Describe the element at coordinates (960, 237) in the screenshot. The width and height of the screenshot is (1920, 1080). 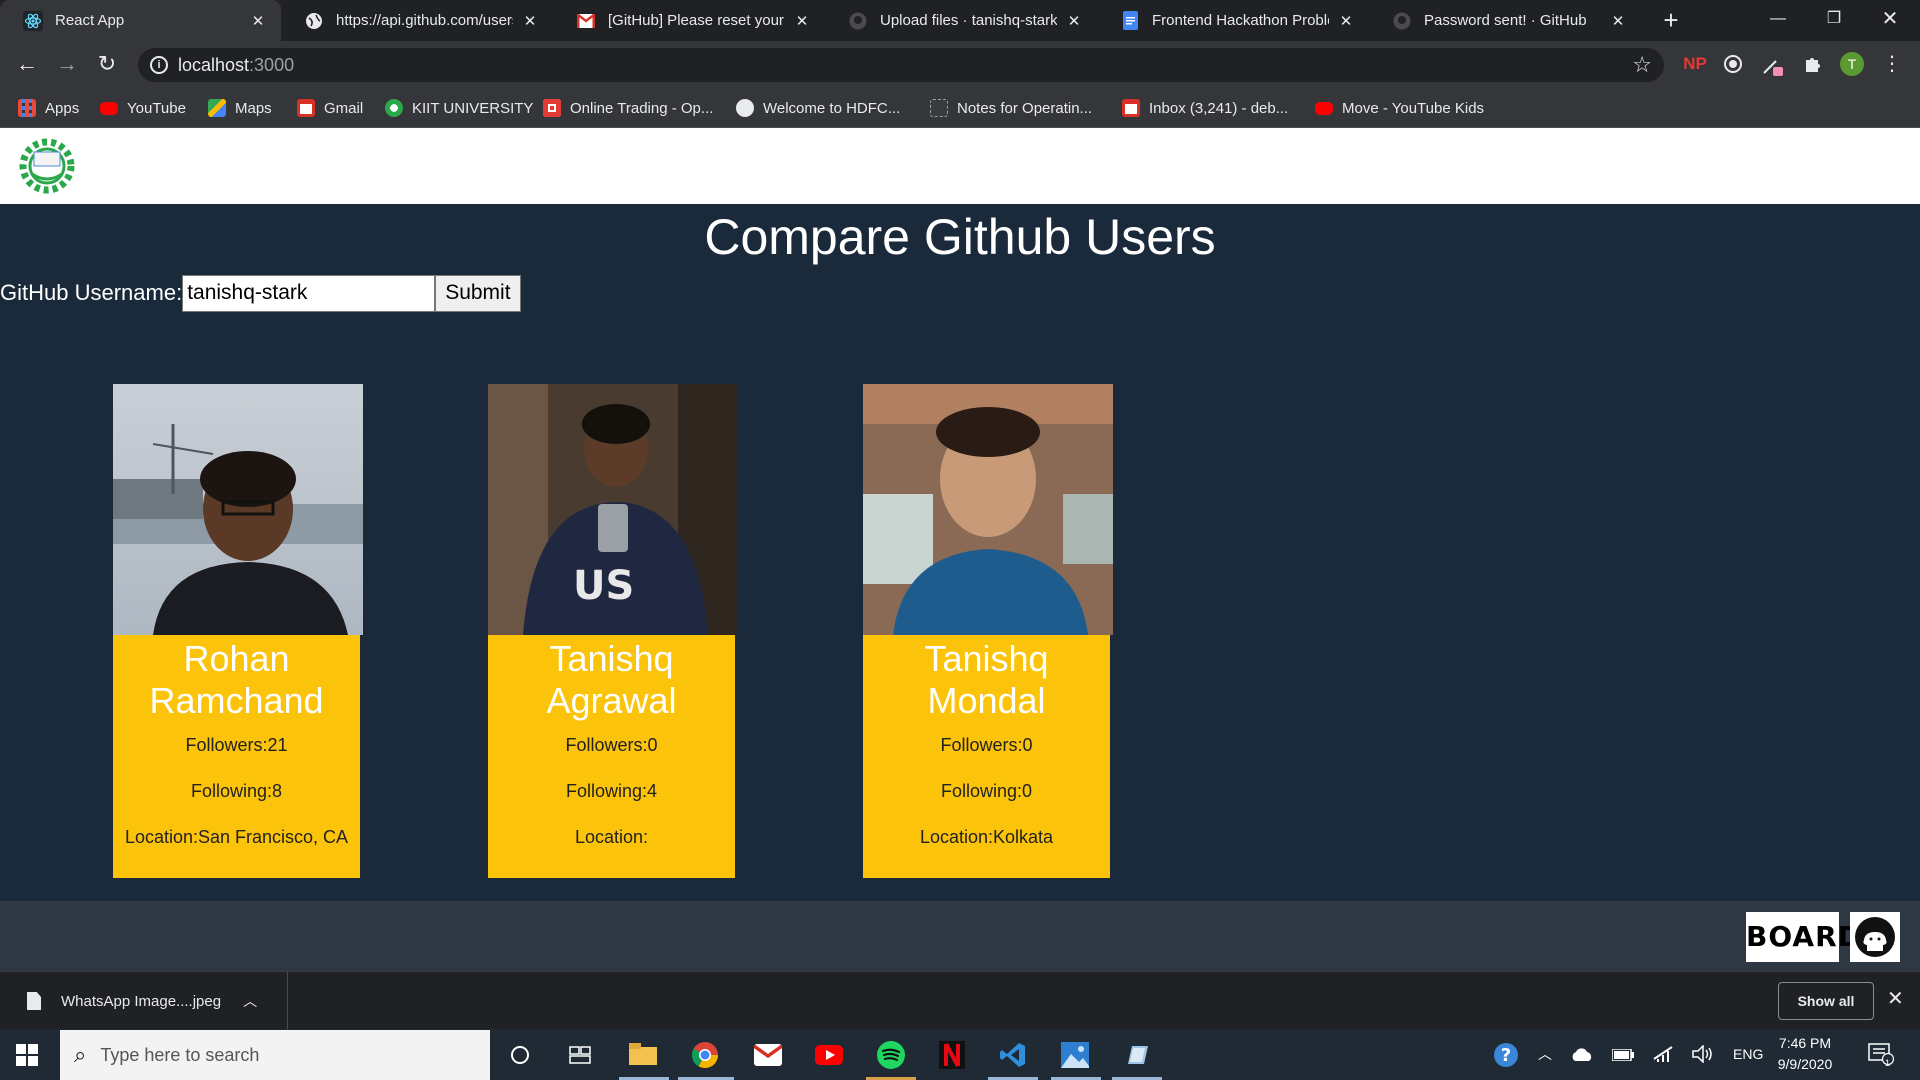
I see `page-title: Compare Github Users` at that location.